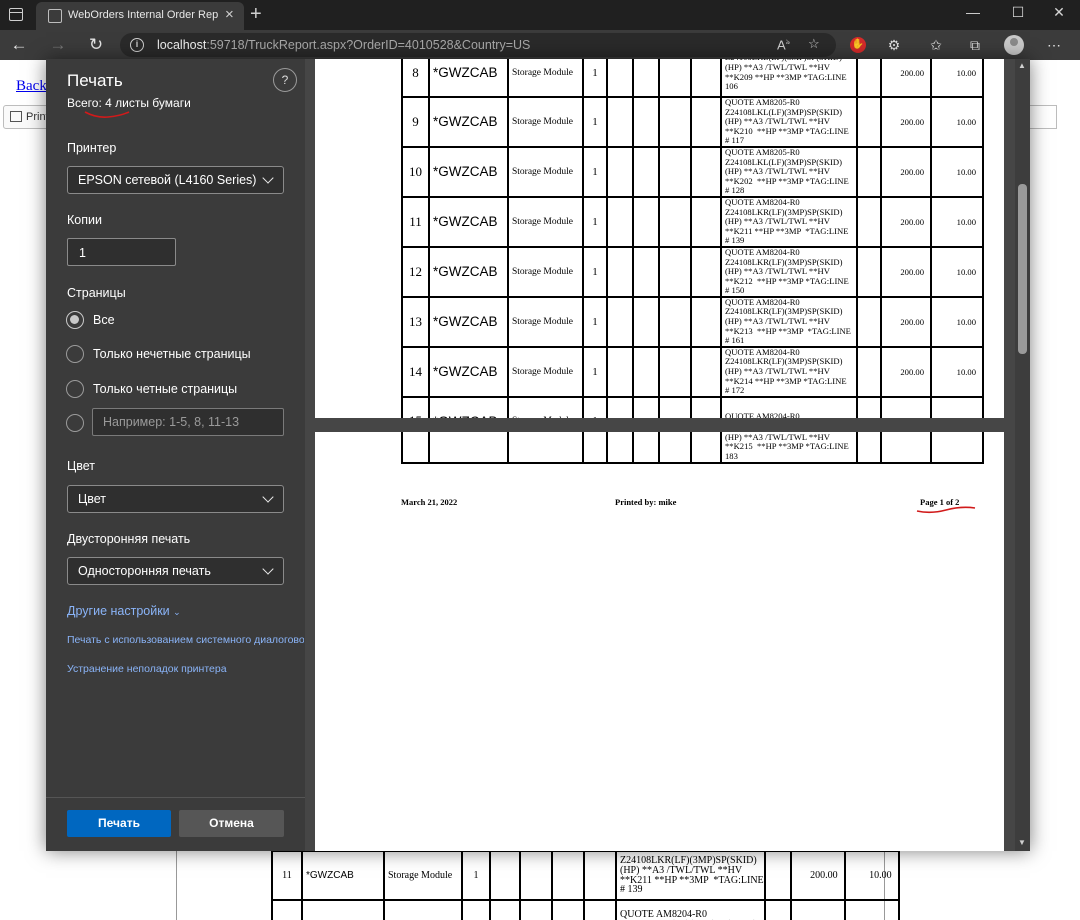 Image resolution: width=1080 pixels, height=920 pixels. I want to click on pages-odd-radio, so click(75, 354).